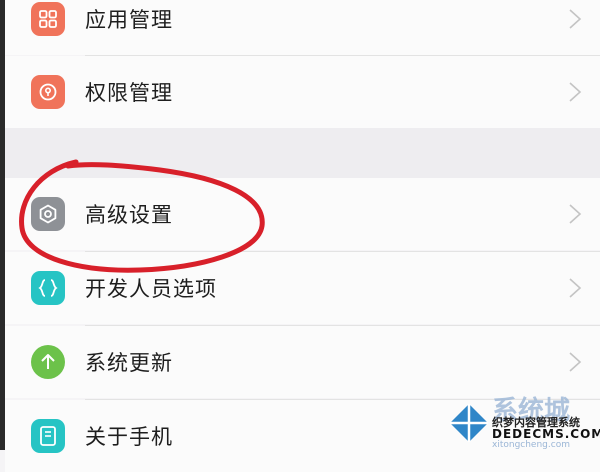 The height and width of the screenshot is (472, 600). What do you see at coordinates (129, 93) in the screenshot?
I see `settings-item-label: 权限管理` at bounding box center [129, 93].